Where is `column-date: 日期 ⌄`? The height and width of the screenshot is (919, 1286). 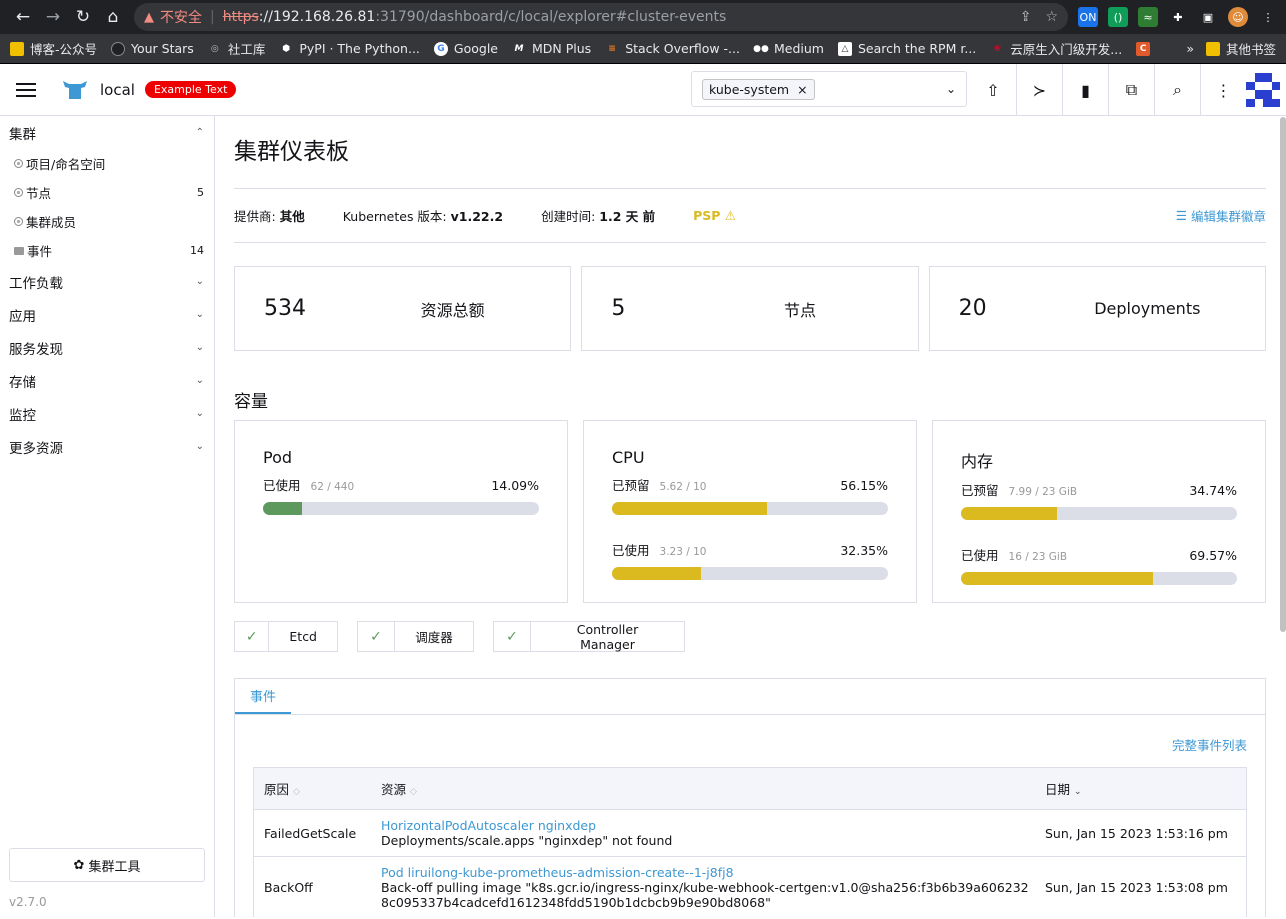 column-date: 日期 ⌄ is located at coordinates (1140, 788).